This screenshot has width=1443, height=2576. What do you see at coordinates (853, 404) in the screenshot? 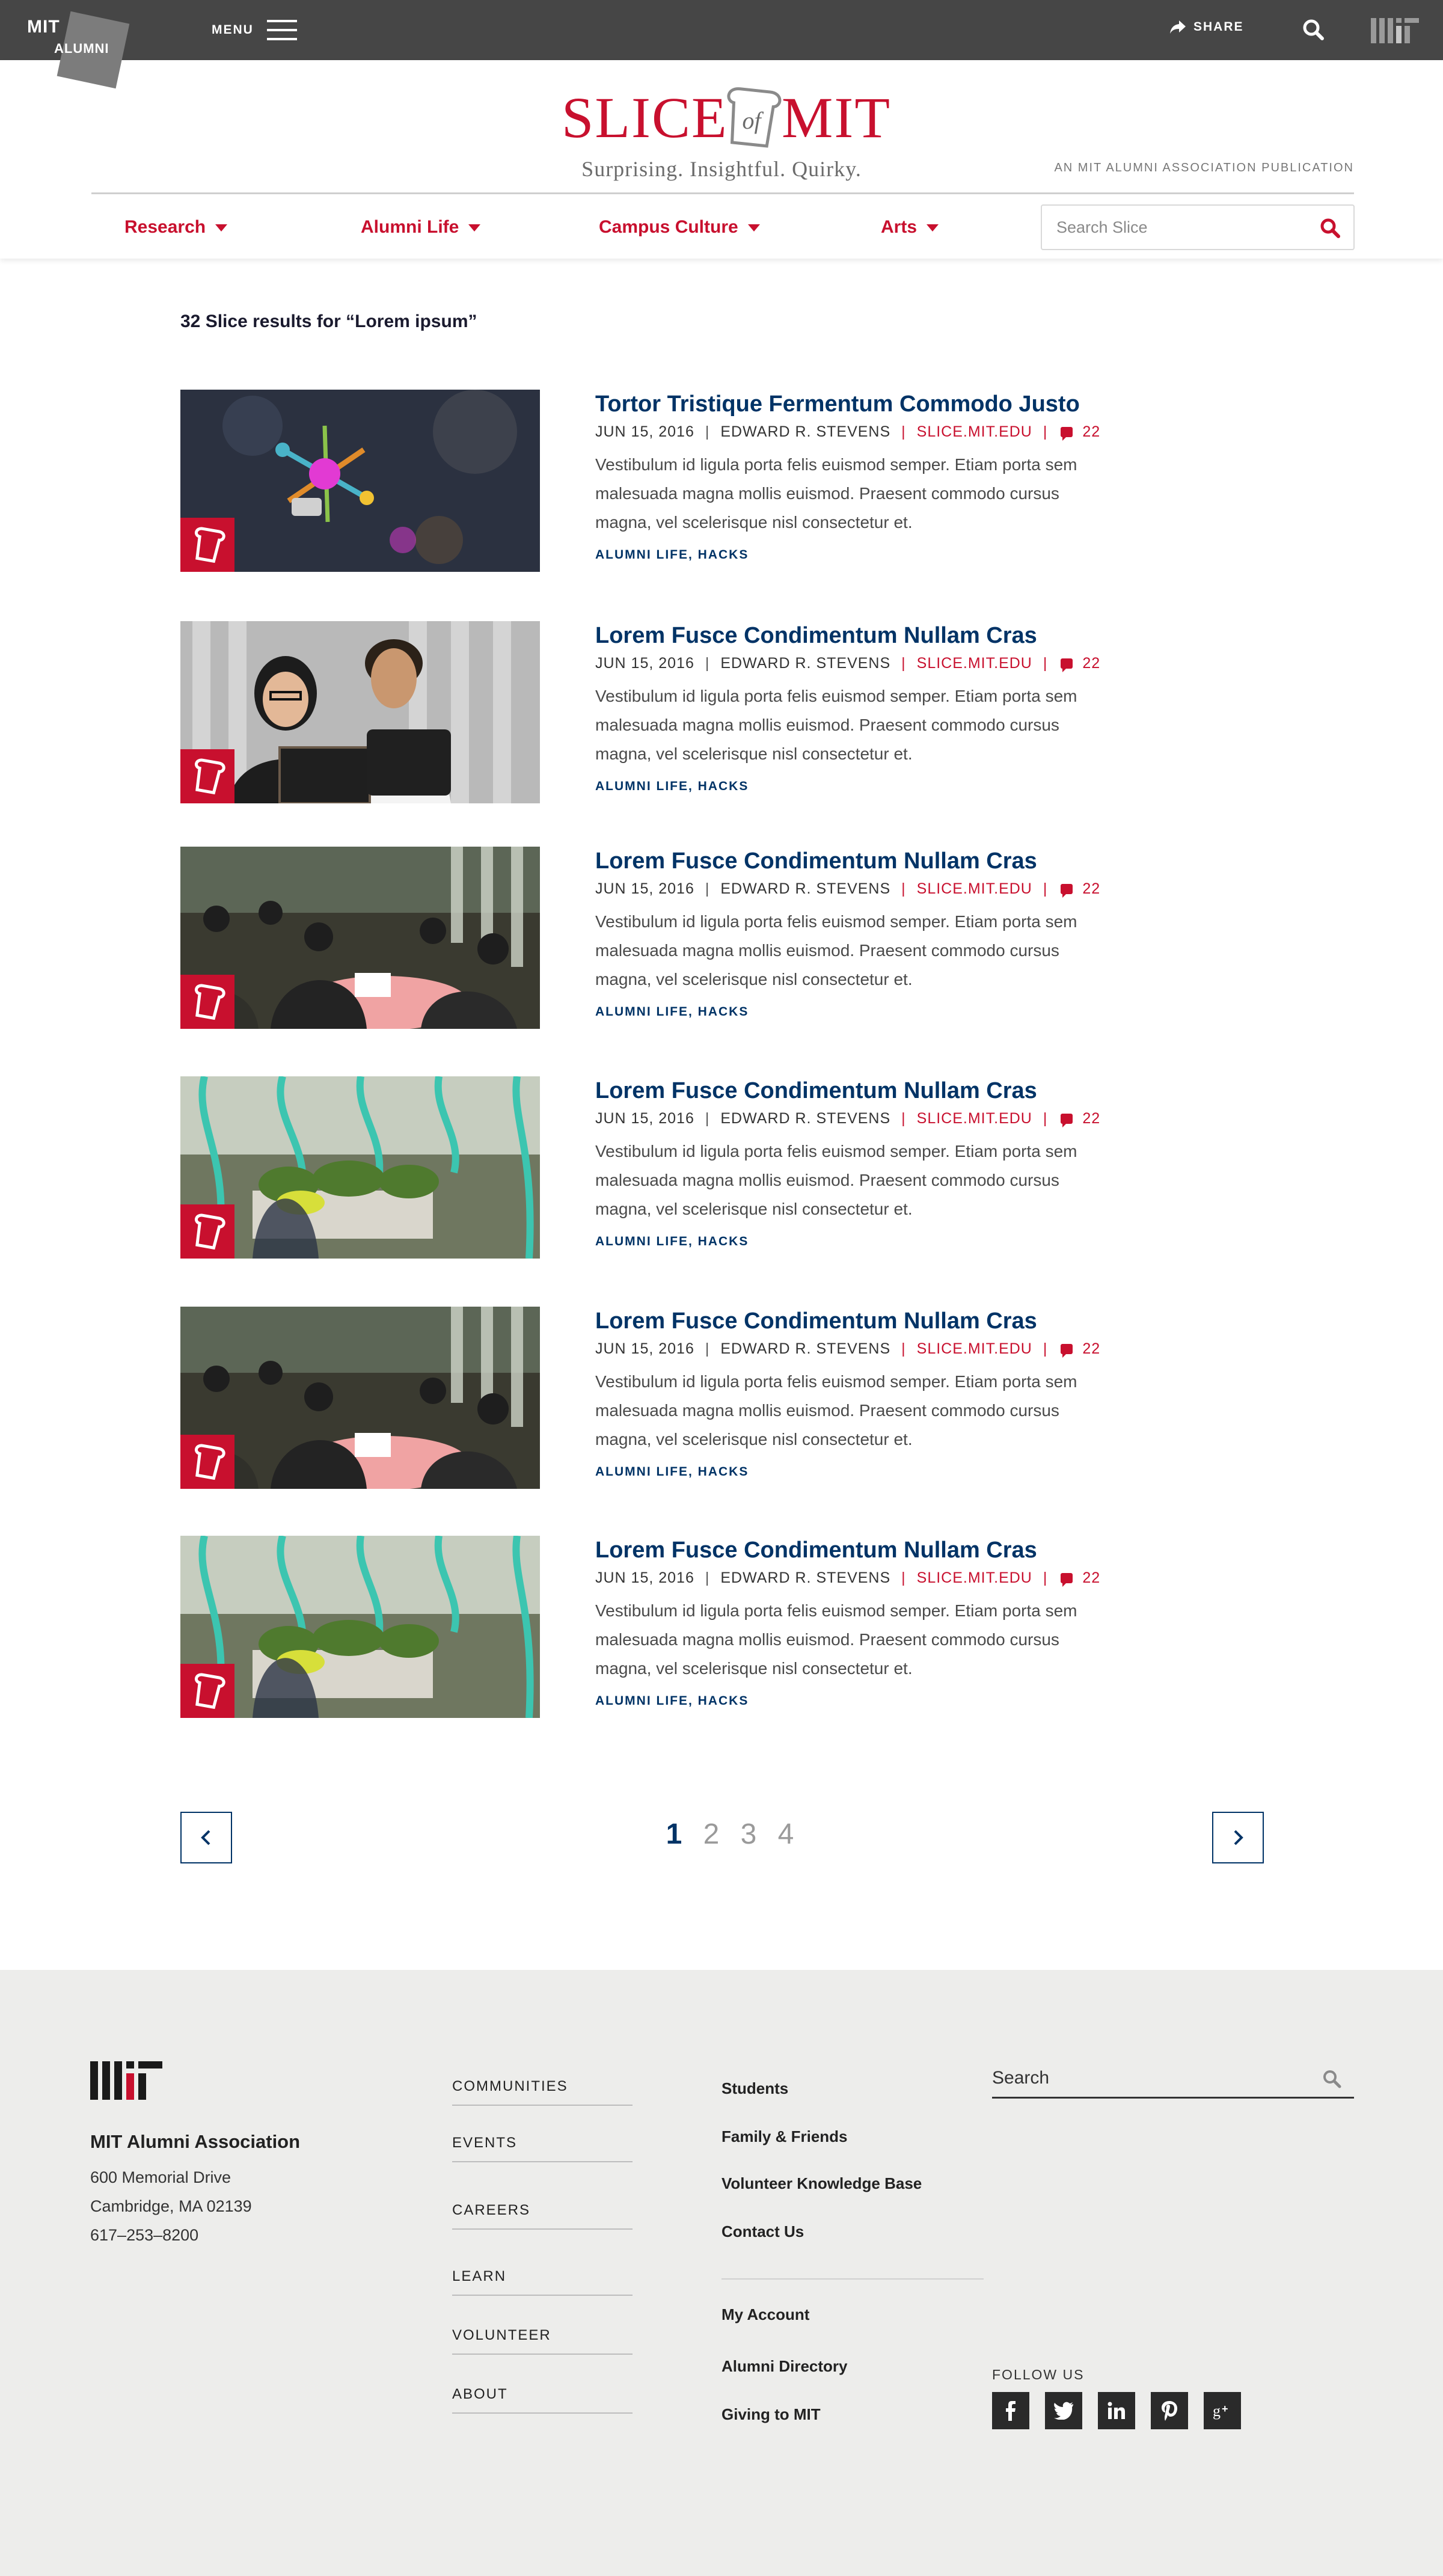
I see `result-title-link: Tortor Tristique Fermentum Commodo Justo` at bounding box center [853, 404].